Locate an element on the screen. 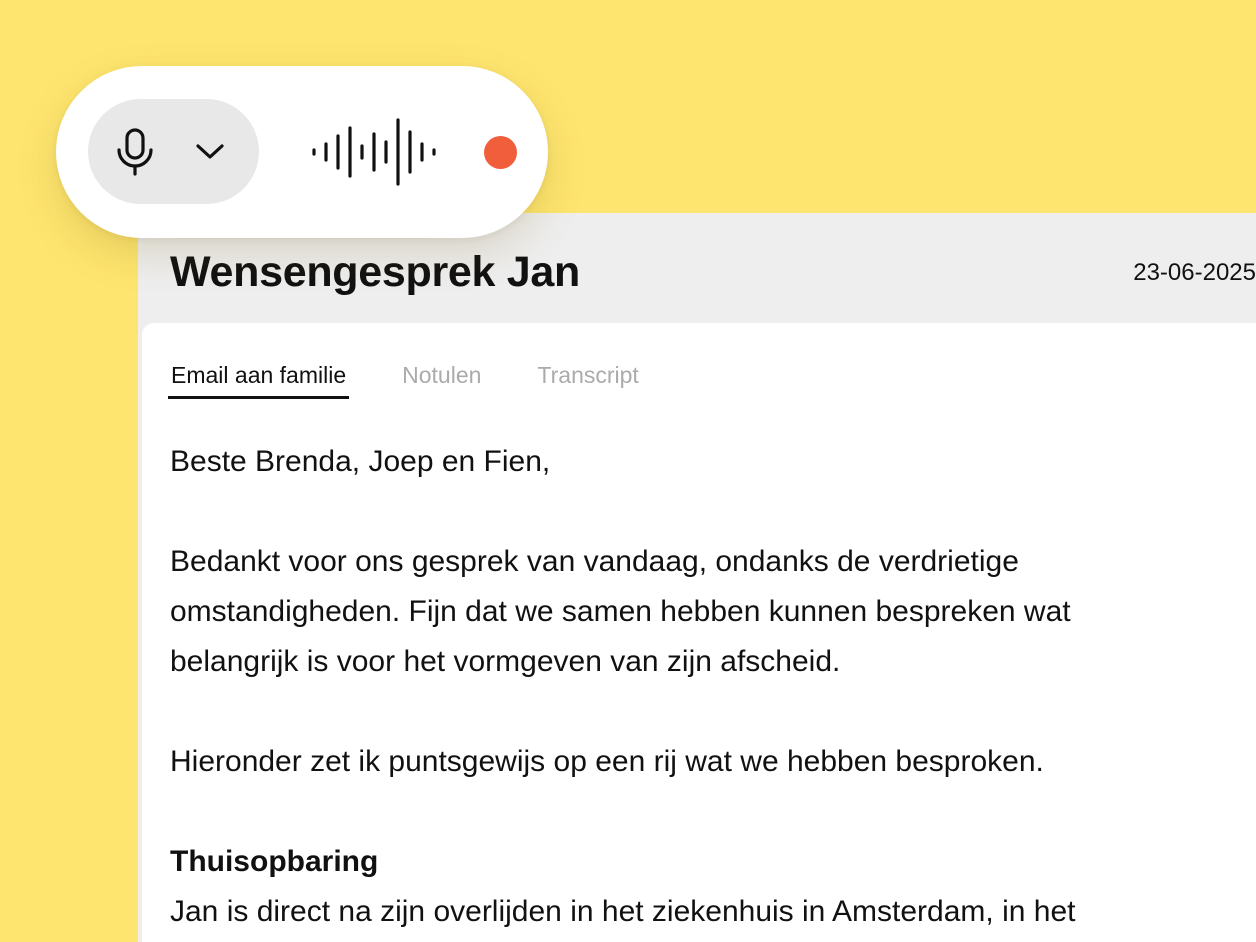 This screenshot has width=1256, height=942. microphone-selector-button is located at coordinates (173, 151).